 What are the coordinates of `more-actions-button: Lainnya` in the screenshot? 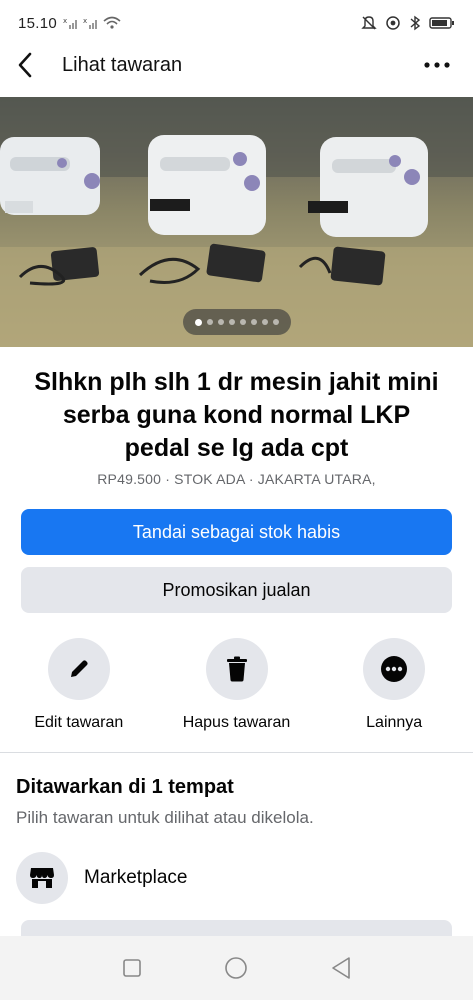 It's located at (394, 685).